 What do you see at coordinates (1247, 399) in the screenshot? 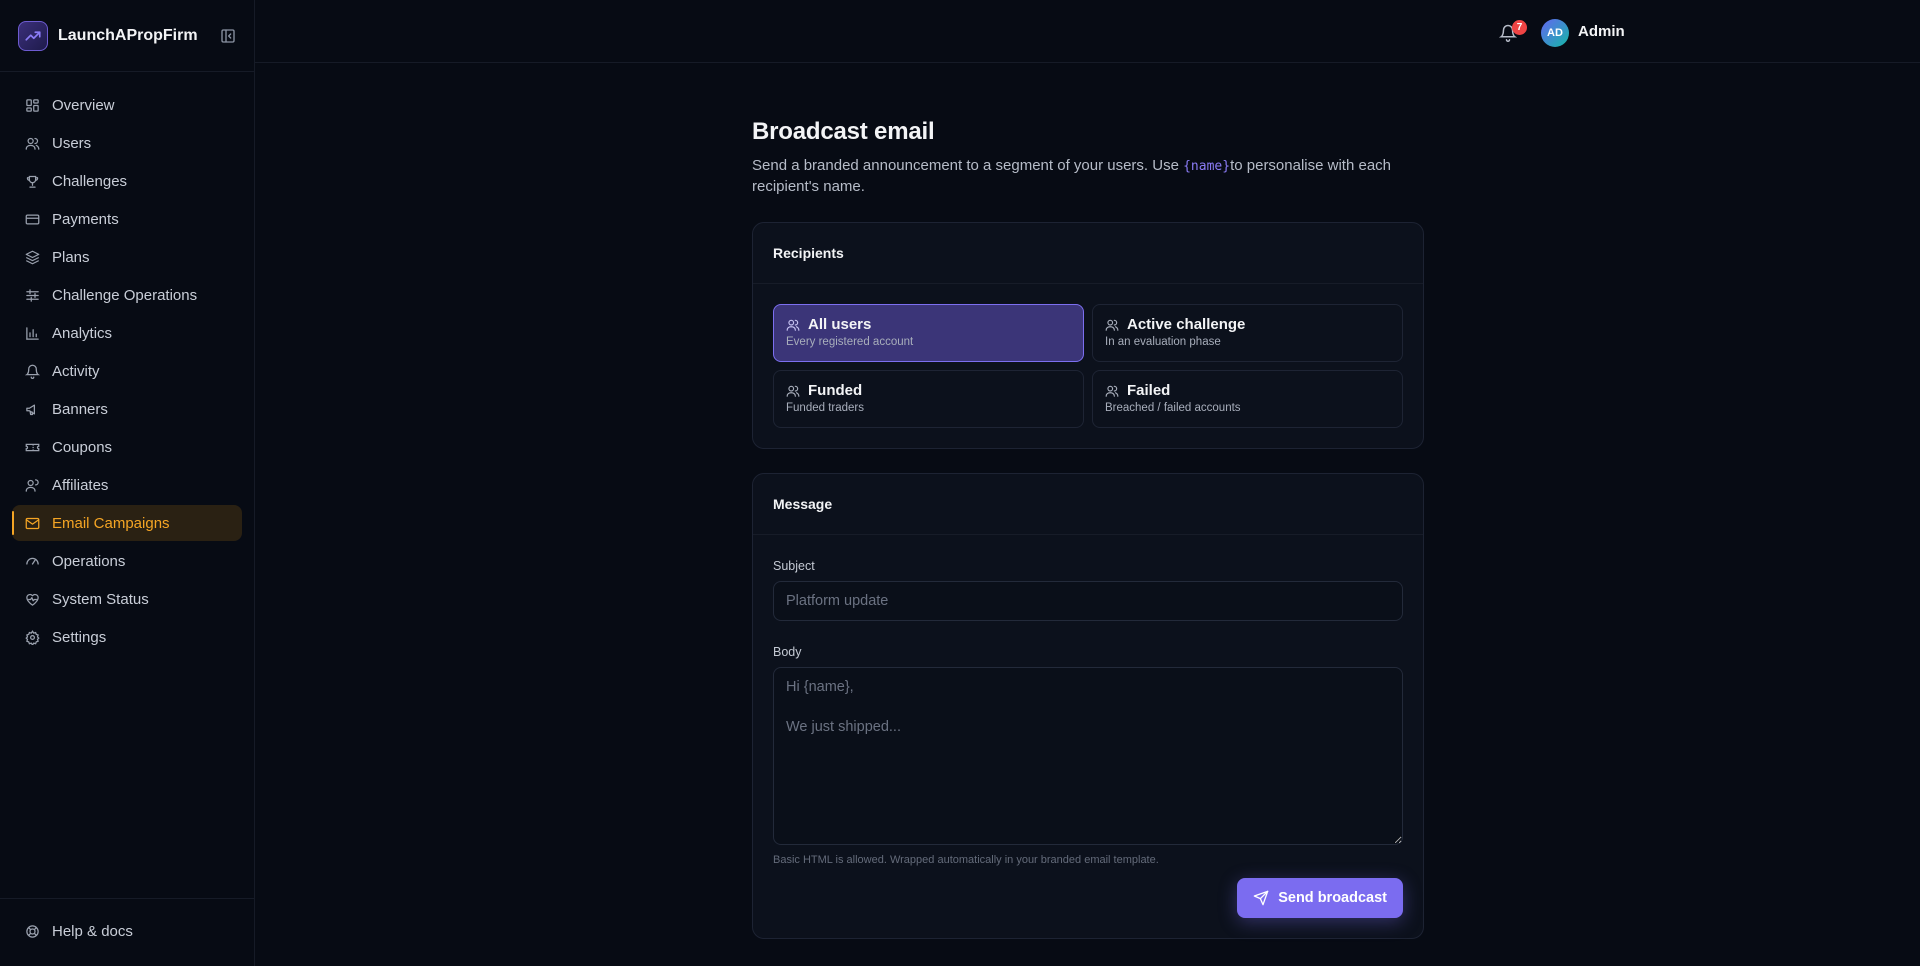
I see `segment-failed: Failed Breached / failed accounts` at bounding box center [1247, 399].